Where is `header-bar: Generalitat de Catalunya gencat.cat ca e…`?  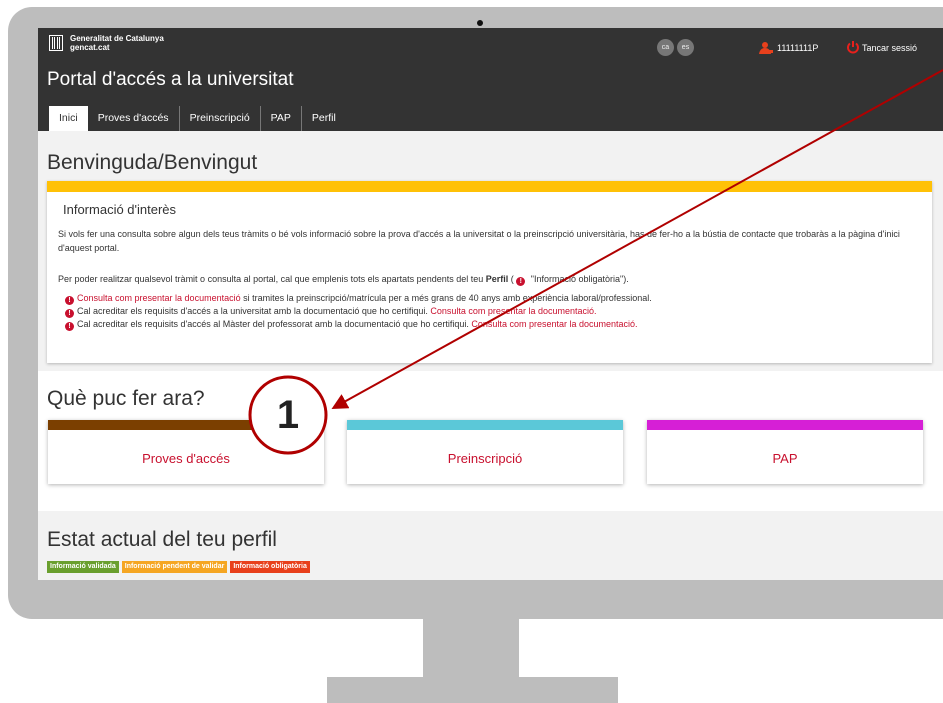 header-bar: Generalitat de Catalunya gencat.cat ca e… is located at coordinates (490, 79).